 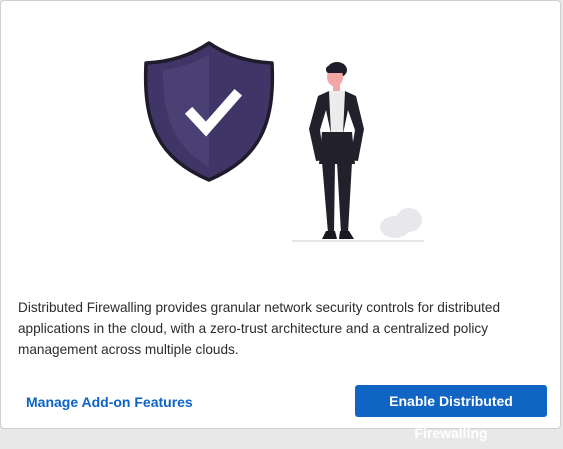 I want to click on enable-distributed-firewalling-button: Enable Distributed Firewalling, so click(x=451, y=413).